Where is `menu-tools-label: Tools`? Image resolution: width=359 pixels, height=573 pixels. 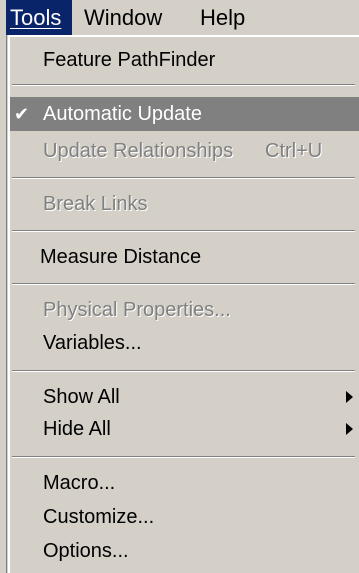
menu-tools-label: Tools is located at coordinates (36, 17).